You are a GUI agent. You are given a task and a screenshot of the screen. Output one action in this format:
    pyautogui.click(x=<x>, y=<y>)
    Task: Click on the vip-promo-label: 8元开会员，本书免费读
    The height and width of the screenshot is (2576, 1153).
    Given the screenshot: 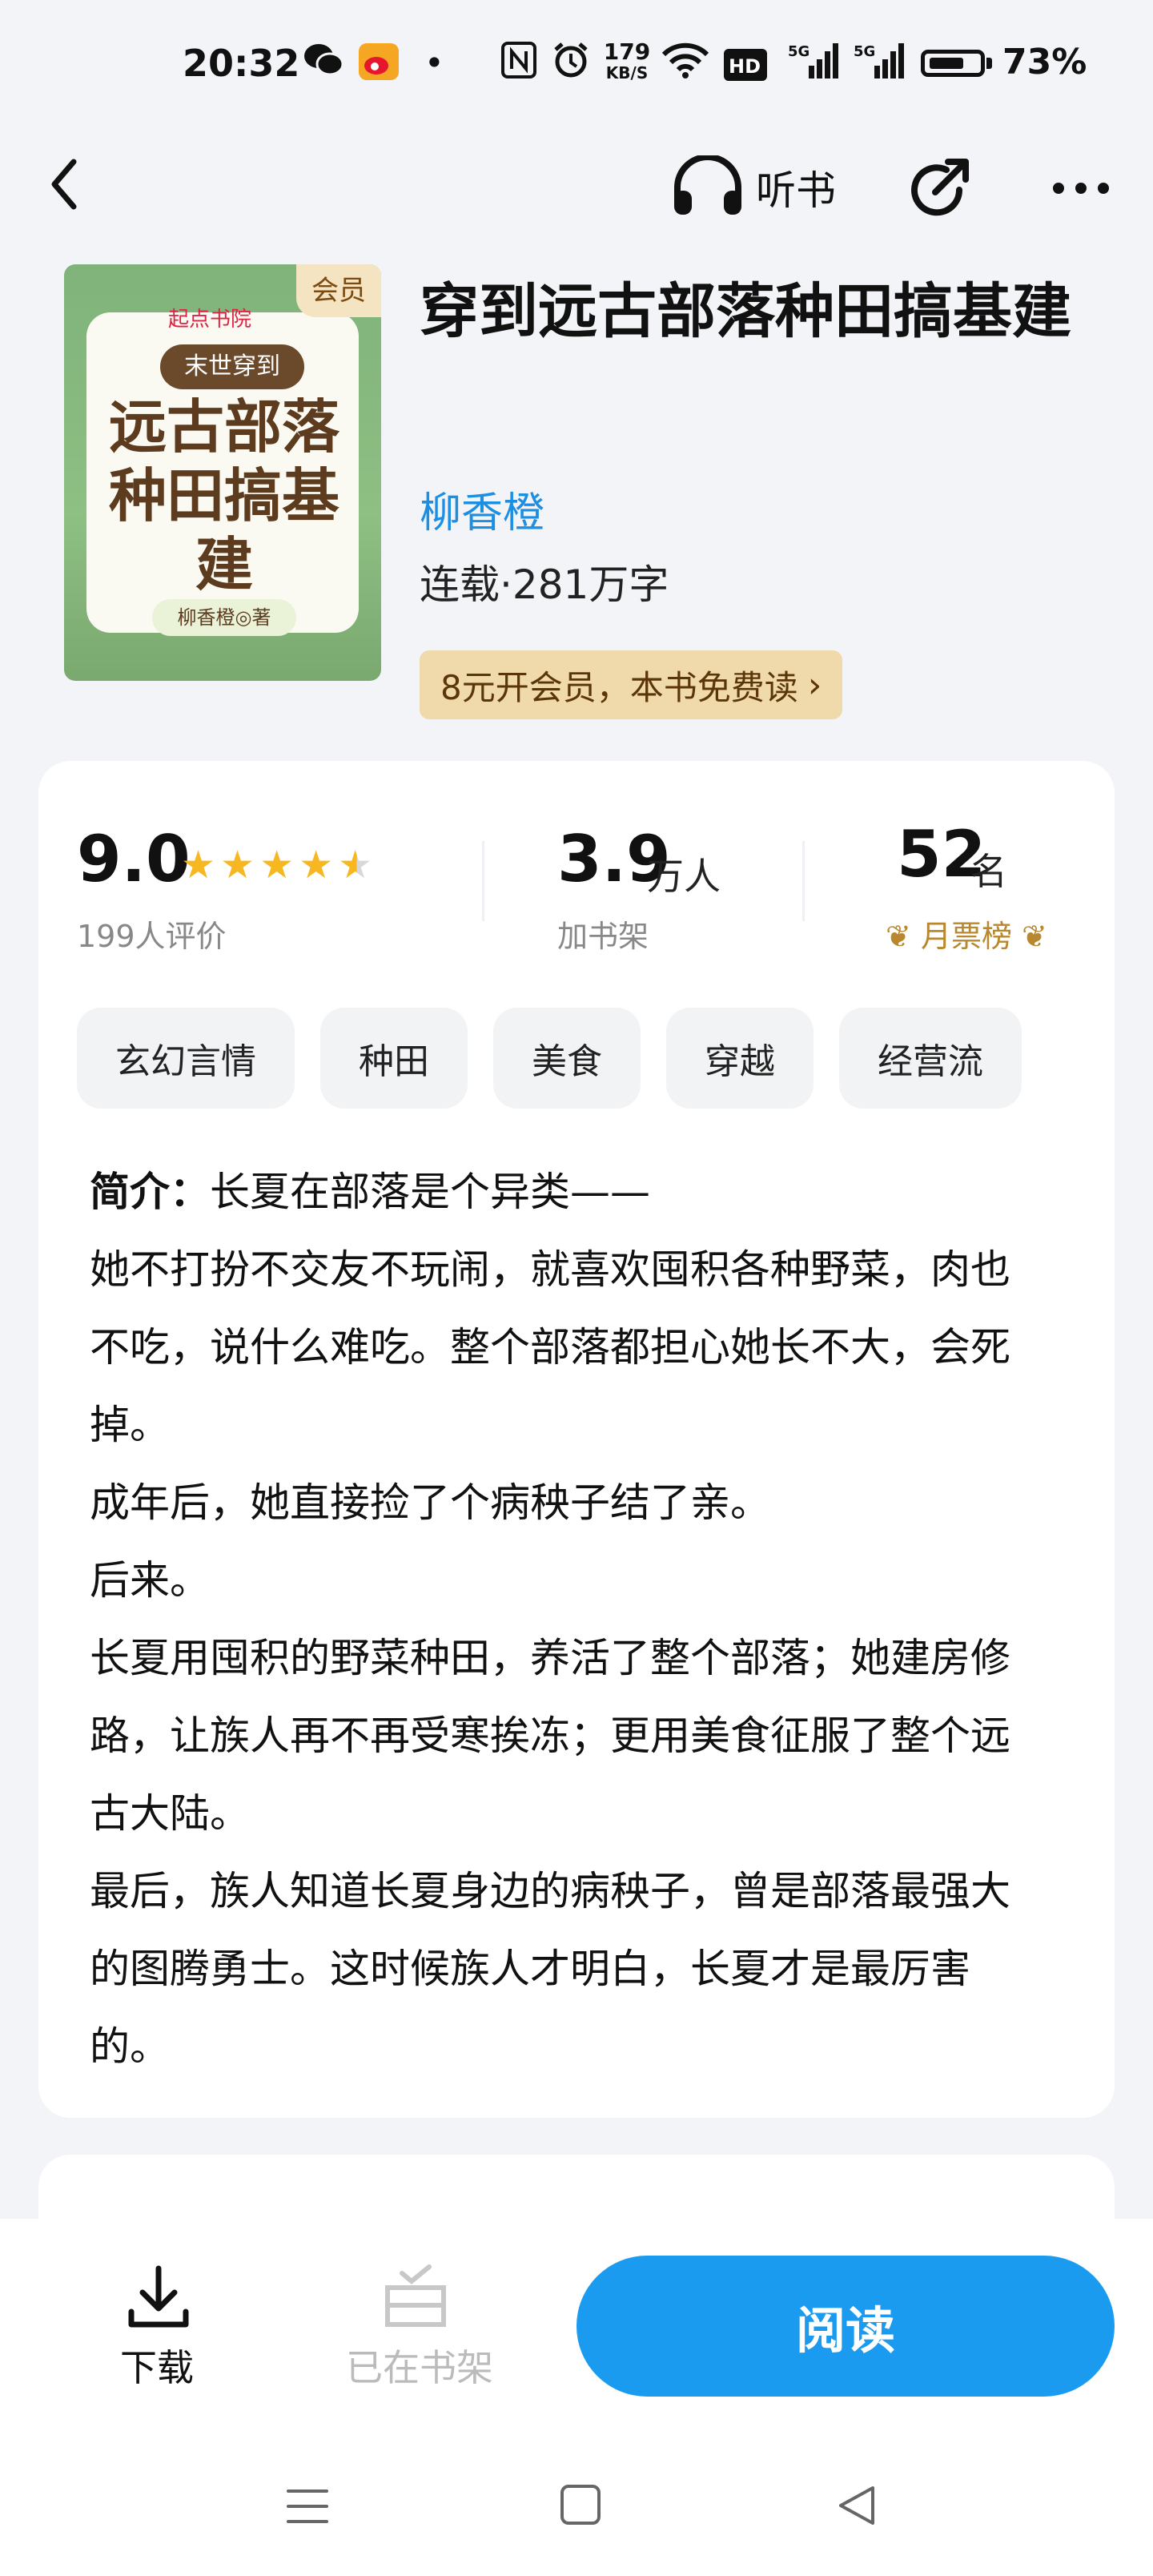 What is the action you would take?
    pyautogui.click(x=619, y=687)
    